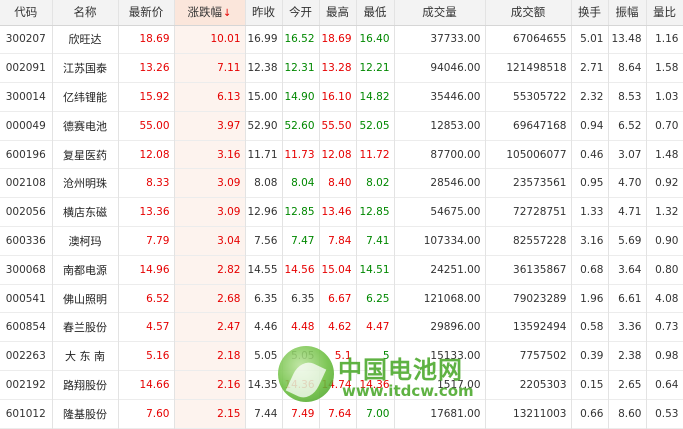 This screenshot has height=429, width=683. What do you see at coordinates (375, 241) in the screenshot?
I see `cell-low: 7.41` at bounding box center [375, 241].